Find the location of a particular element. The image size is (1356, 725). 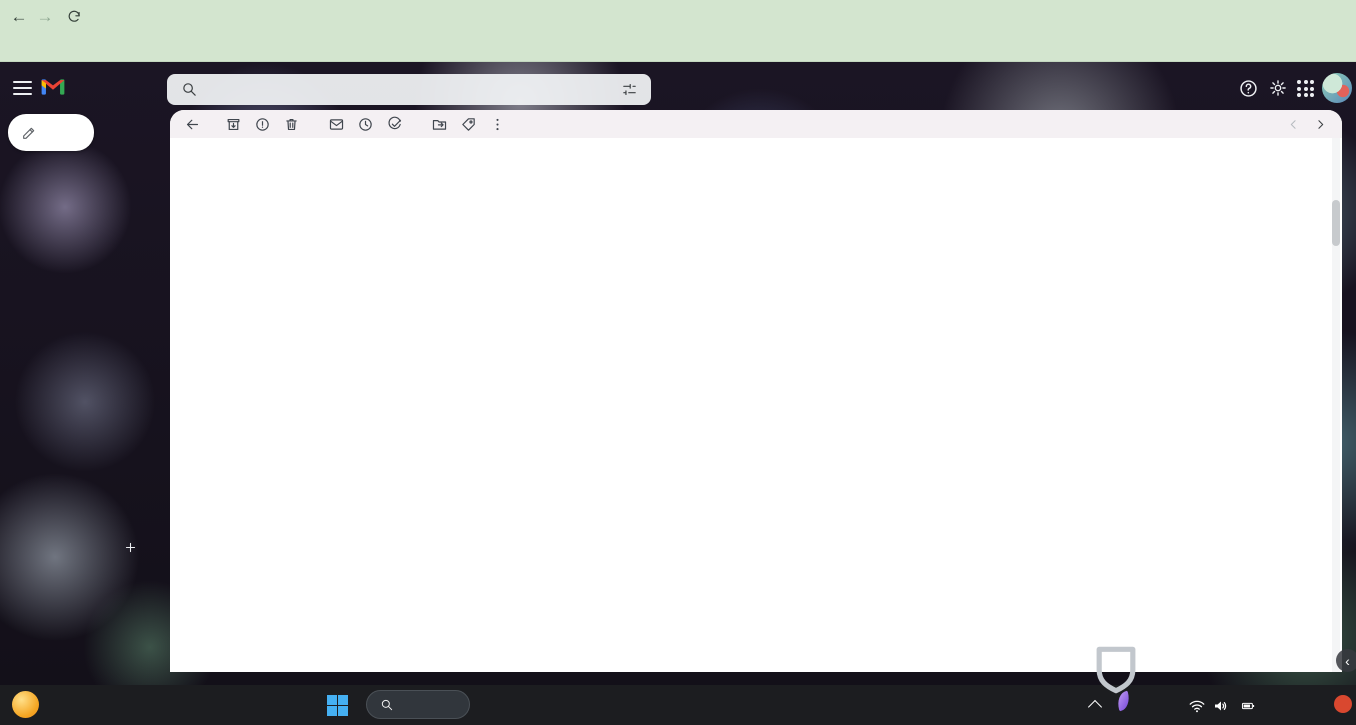

scrollbar-thumb is located at coordinates (1336, 223).